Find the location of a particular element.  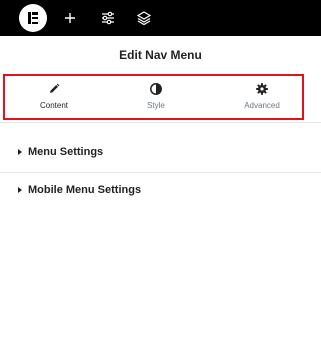

pencil-icon is located at coordinates (55, 88).